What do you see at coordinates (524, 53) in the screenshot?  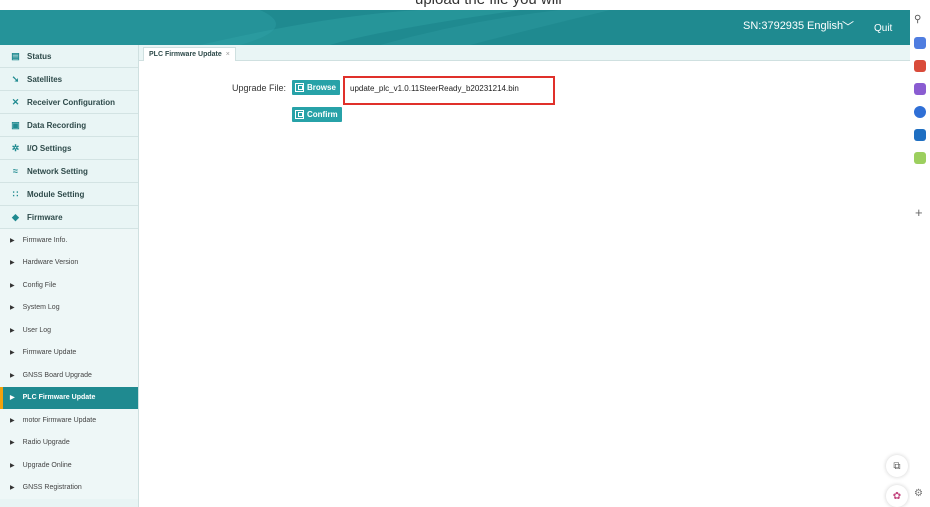 I see `tab-bar: PLC Firmware Update ×` at bounding box center [524, 53].